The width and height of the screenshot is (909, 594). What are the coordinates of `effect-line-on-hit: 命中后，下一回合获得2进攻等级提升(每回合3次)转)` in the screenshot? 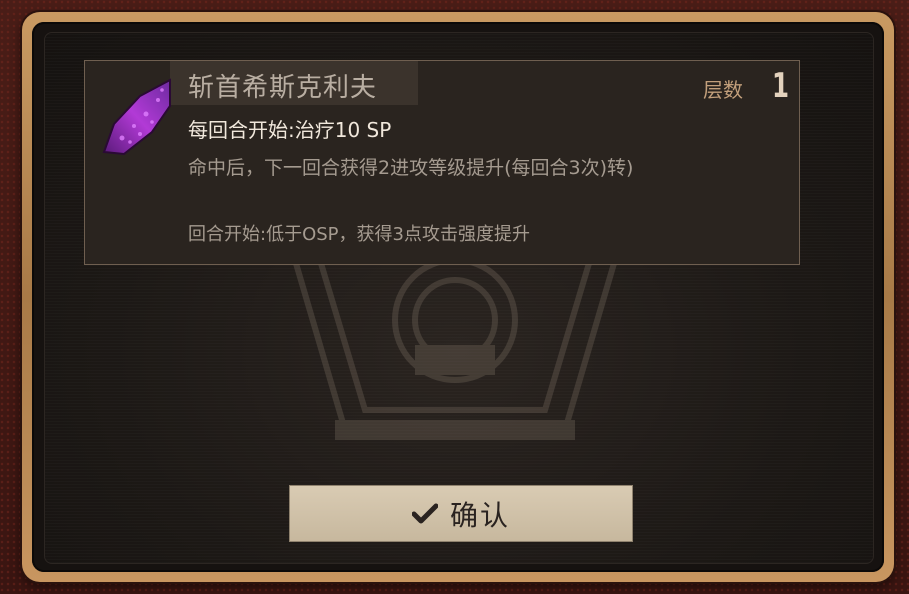 It's located at (411, 168).